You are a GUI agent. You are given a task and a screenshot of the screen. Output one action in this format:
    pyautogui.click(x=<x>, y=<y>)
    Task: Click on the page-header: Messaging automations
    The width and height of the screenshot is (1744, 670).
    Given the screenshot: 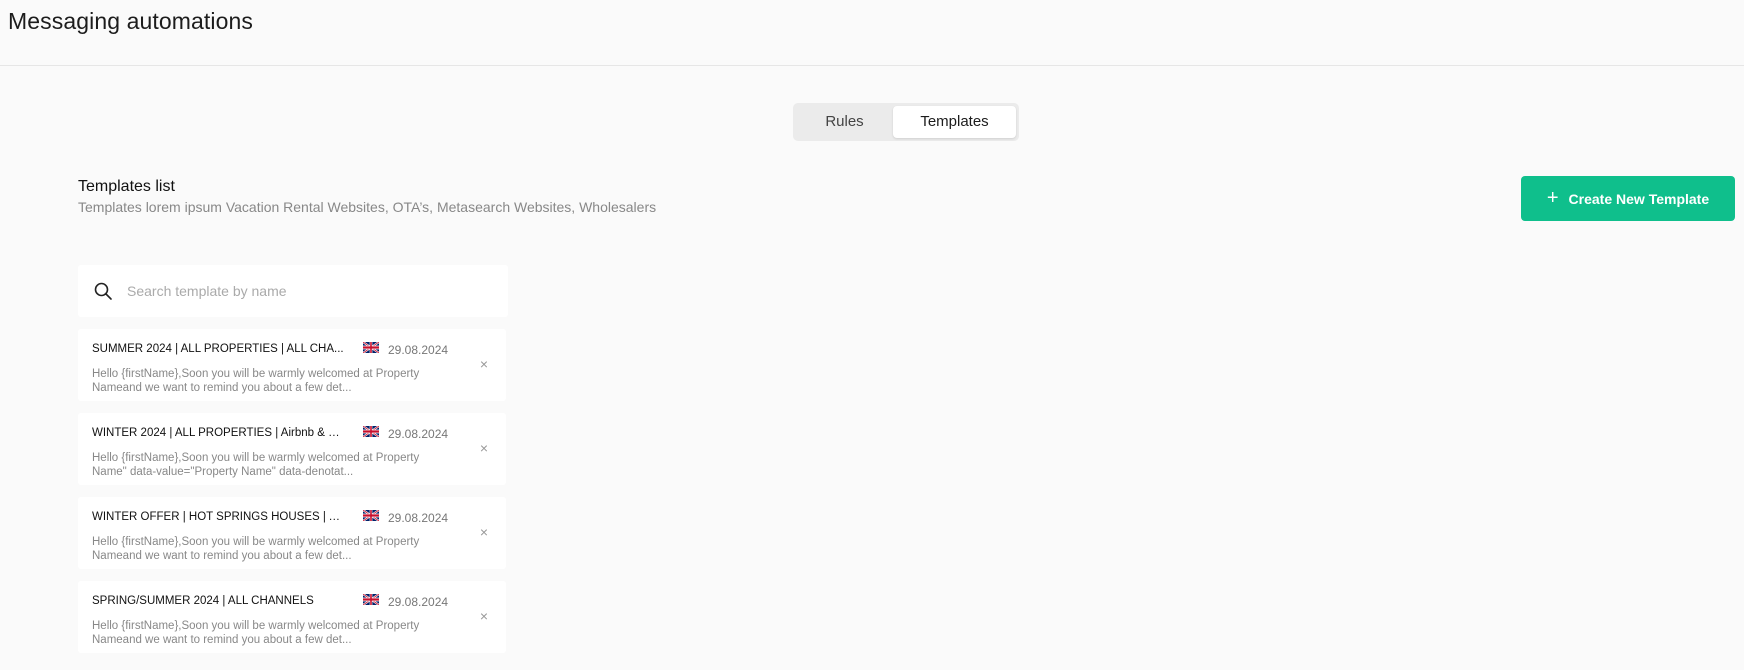 What is the action you would take?
    pyautogui.click(x=872, y=33)
    